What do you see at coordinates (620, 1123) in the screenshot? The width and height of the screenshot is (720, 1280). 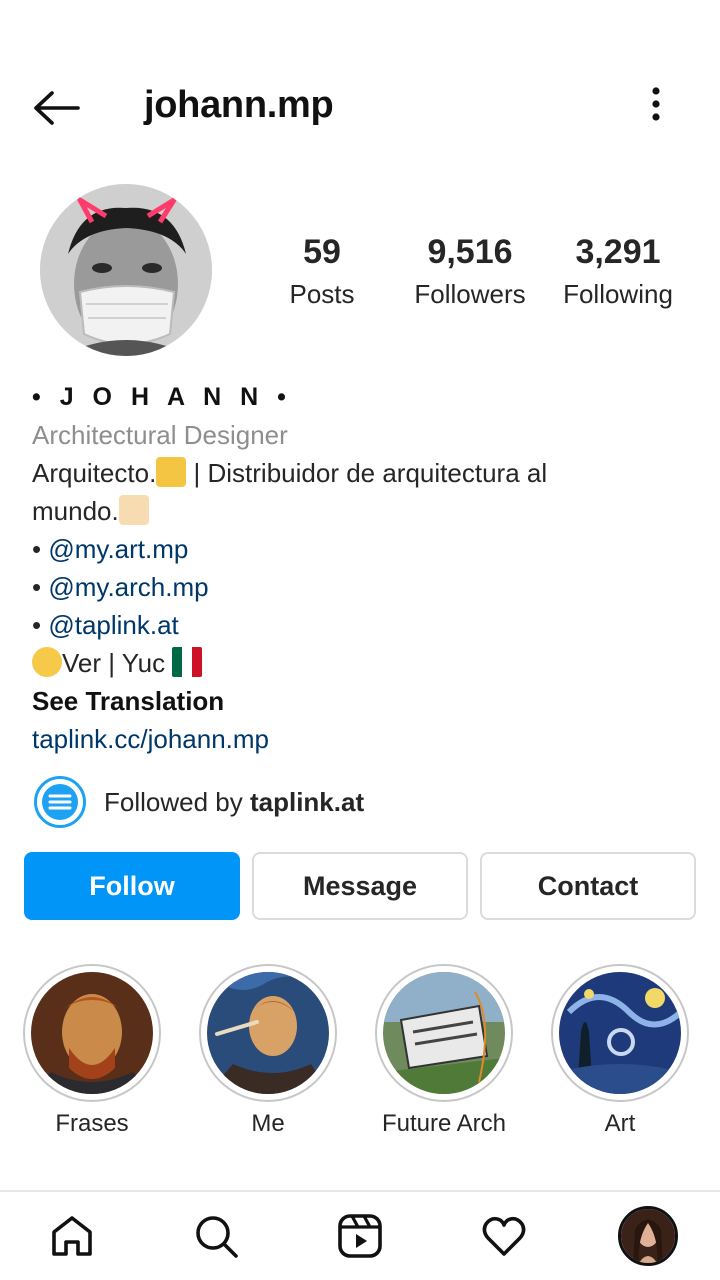 I see `highlight-label: Art` at bounding box center [620, 1123].